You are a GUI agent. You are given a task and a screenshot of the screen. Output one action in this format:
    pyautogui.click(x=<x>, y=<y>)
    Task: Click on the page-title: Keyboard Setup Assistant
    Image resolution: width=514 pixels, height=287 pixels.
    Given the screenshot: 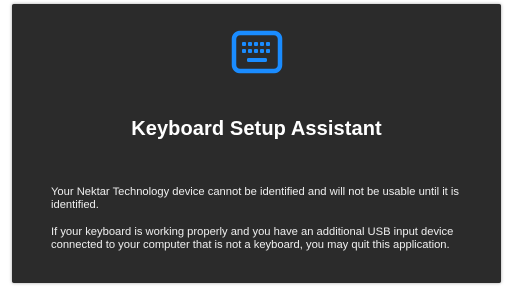 What is the action you would take?
    pyautogui.click(x=256, y=129)
    